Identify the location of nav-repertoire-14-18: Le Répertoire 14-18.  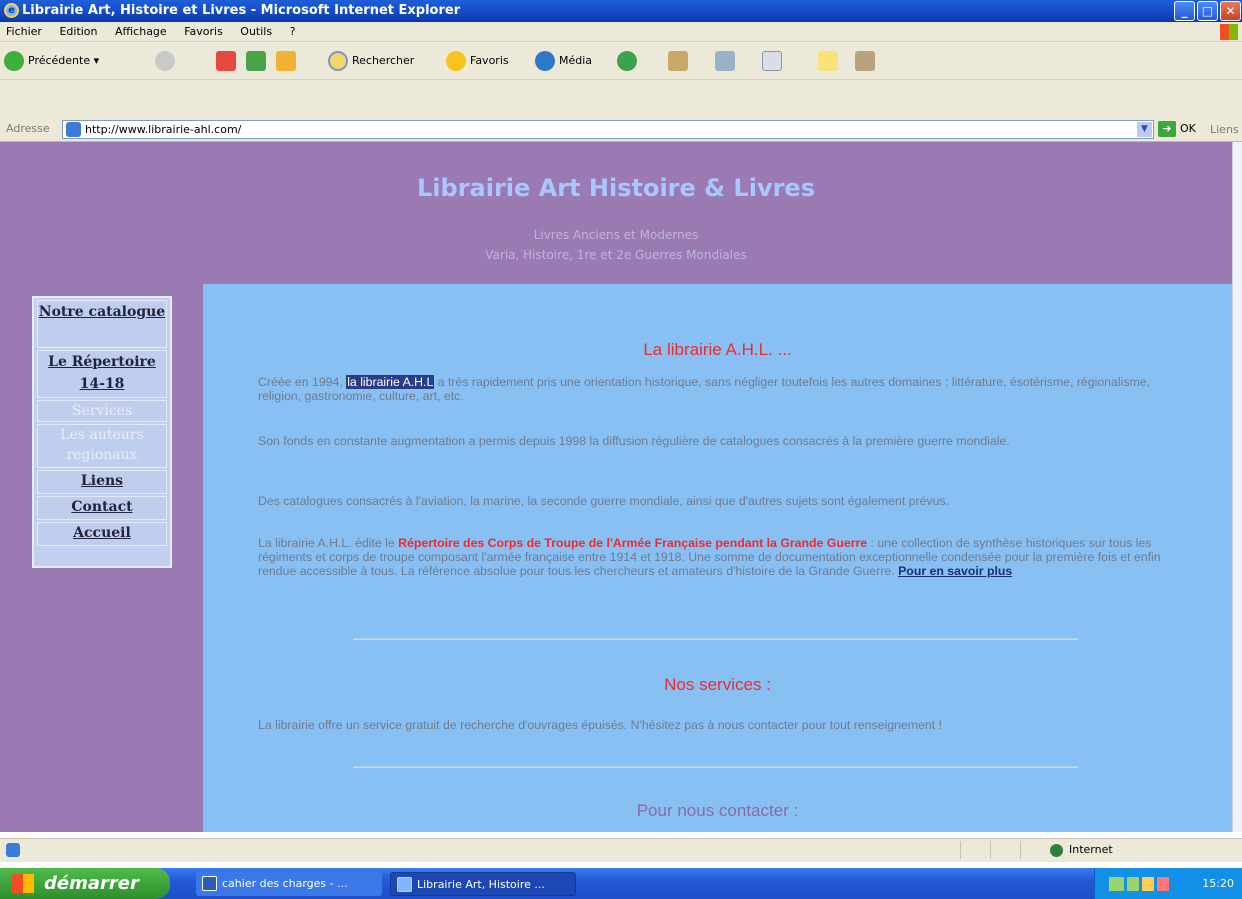
(102, 374).